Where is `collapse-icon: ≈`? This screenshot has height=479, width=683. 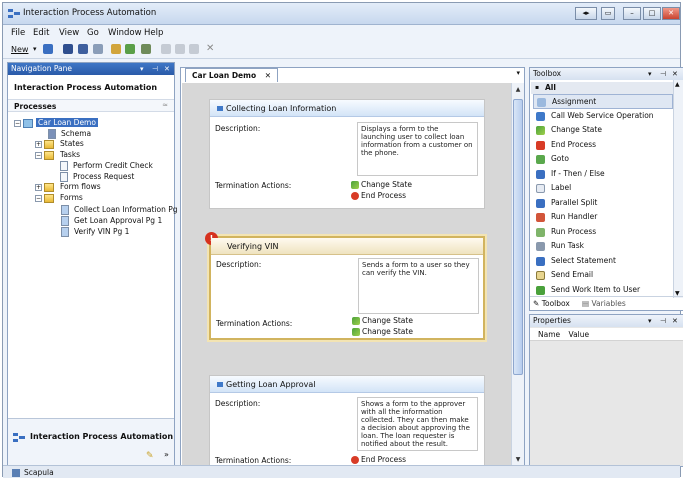 collapse-icon: ≈ is located at coordinates (165, 105).